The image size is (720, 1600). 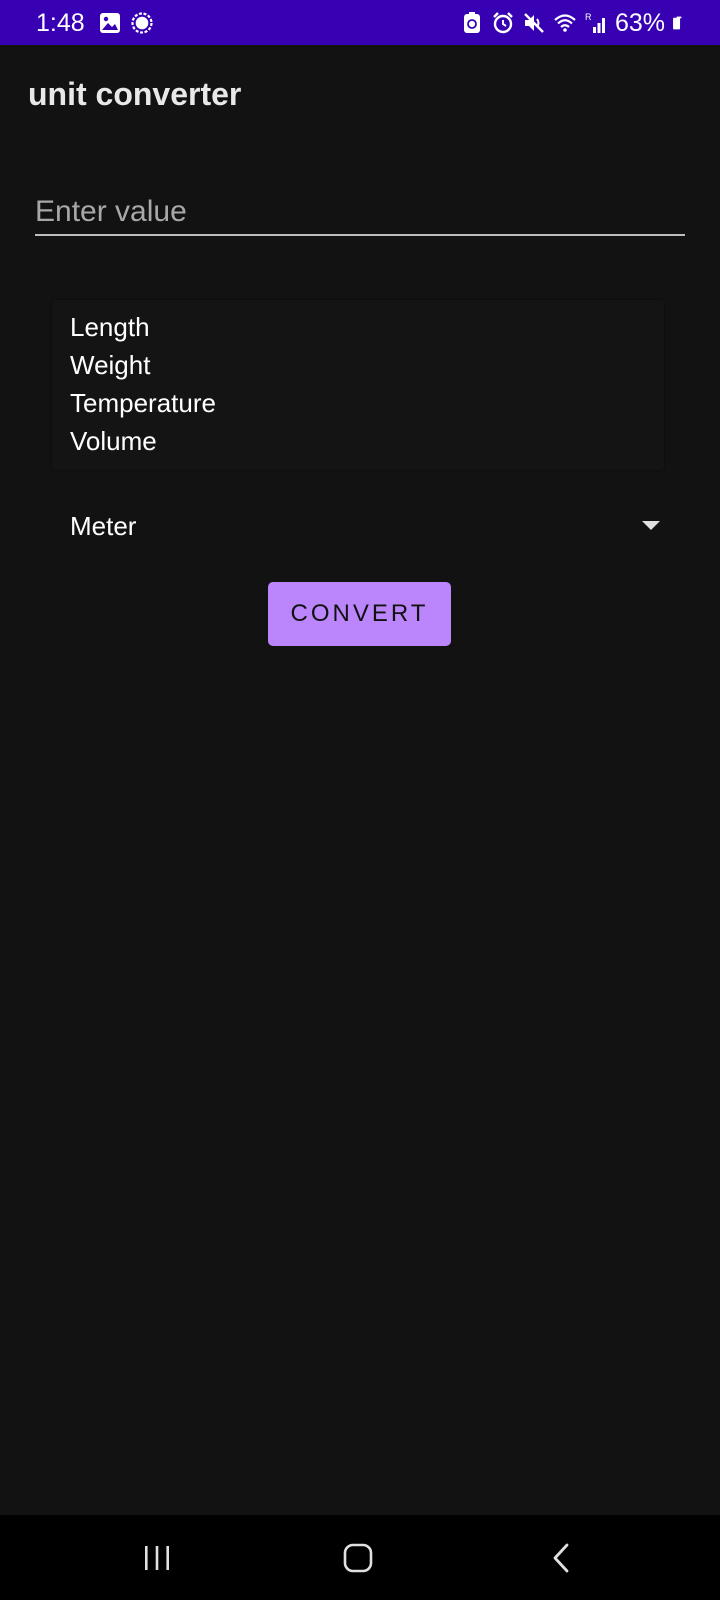 I want to click on home-button, so click(x=358, y=1558).